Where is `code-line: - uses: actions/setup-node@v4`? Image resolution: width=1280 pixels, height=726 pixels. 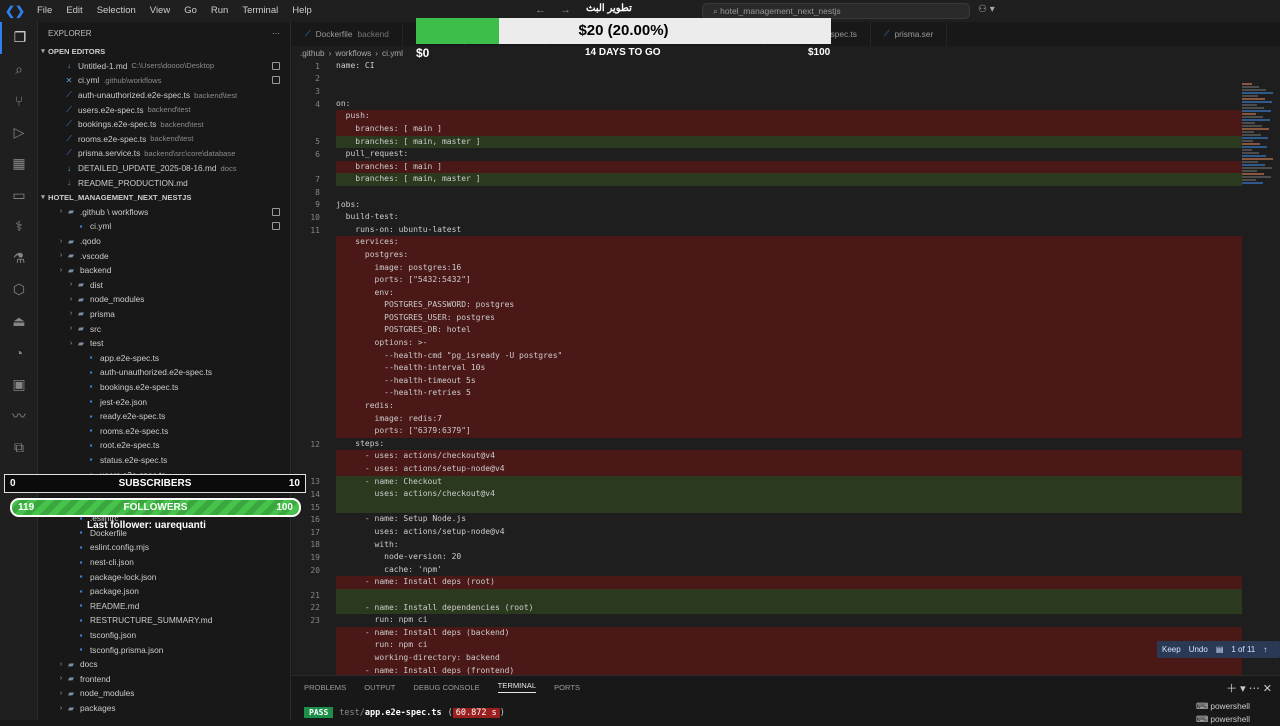 code-line: - uses: actions/setup-node@v4 is located at coordinates (786, 469).